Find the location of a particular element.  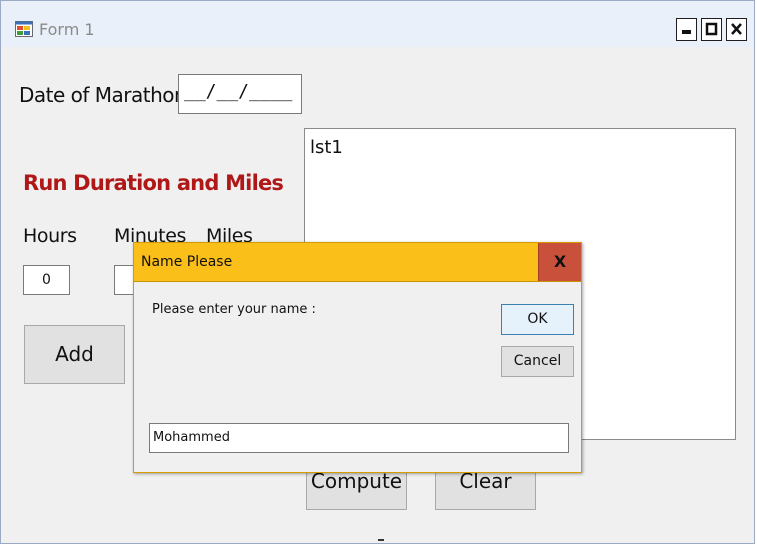

maximize-icon is located at coordinates (711, 29).